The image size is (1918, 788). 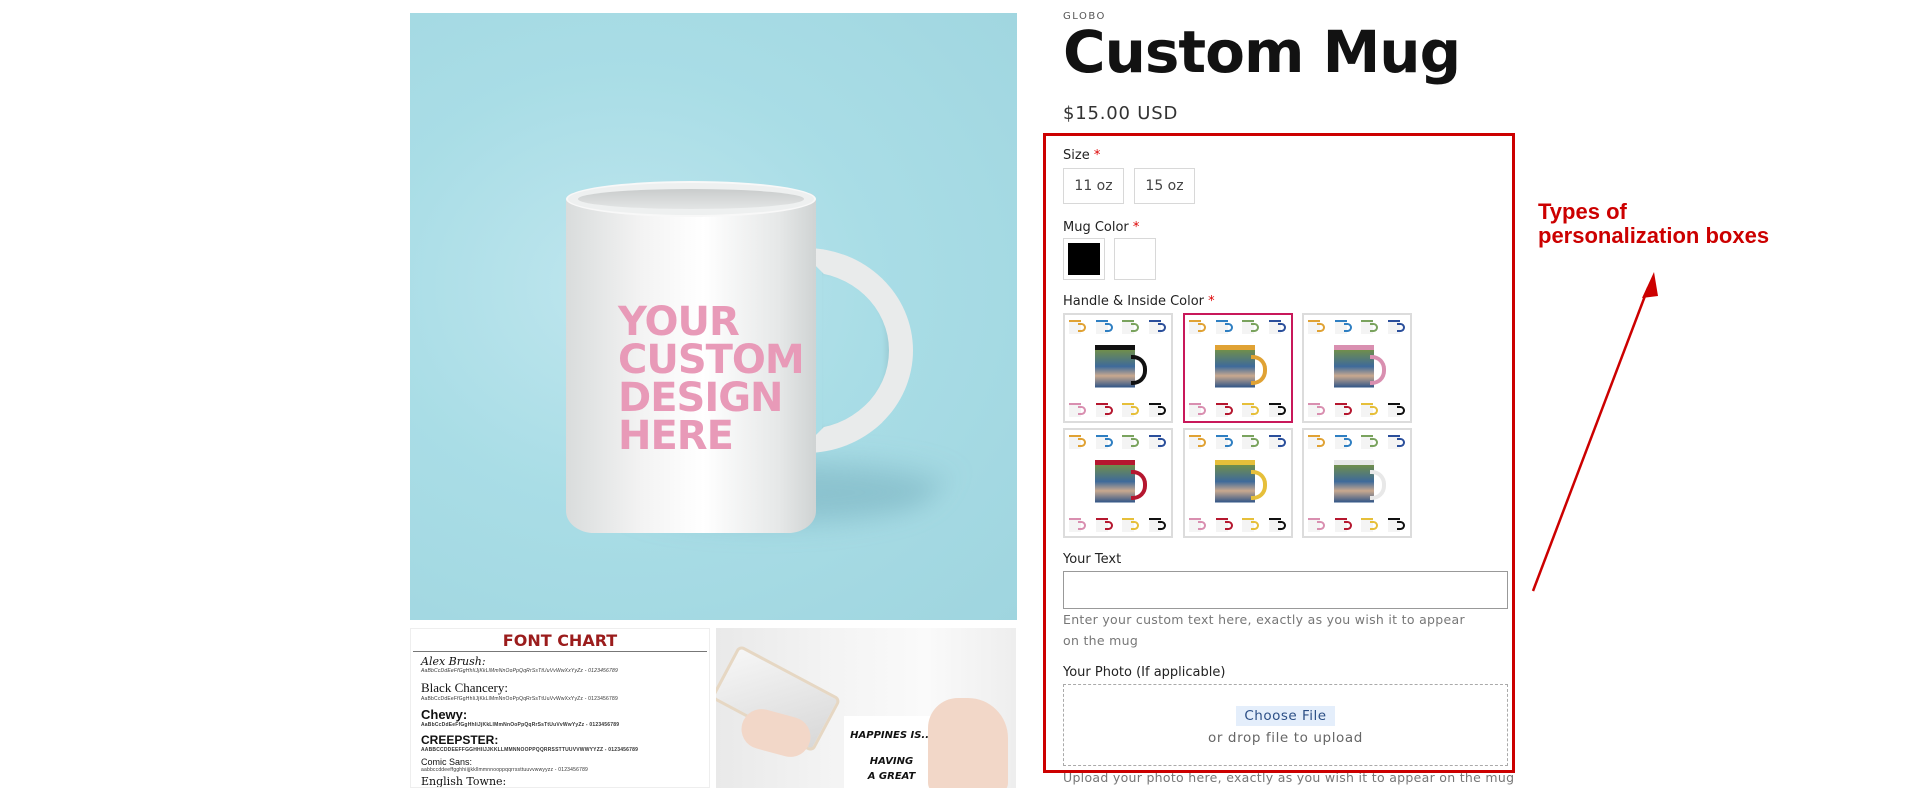 What do you see at coordinates (1590, 439) in the screenshot?
I see `arrow-shaft` at bounding box center [1590, 439].